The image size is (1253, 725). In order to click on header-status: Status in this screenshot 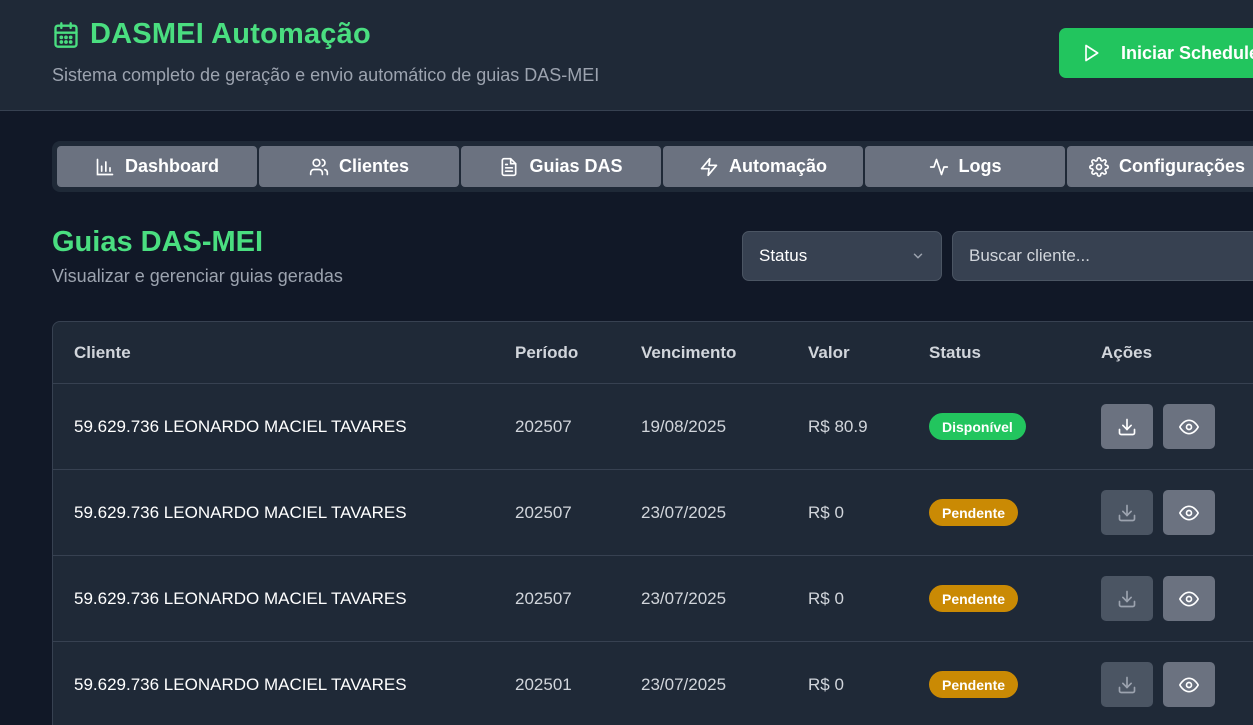, I will do `click(955, 352)`.